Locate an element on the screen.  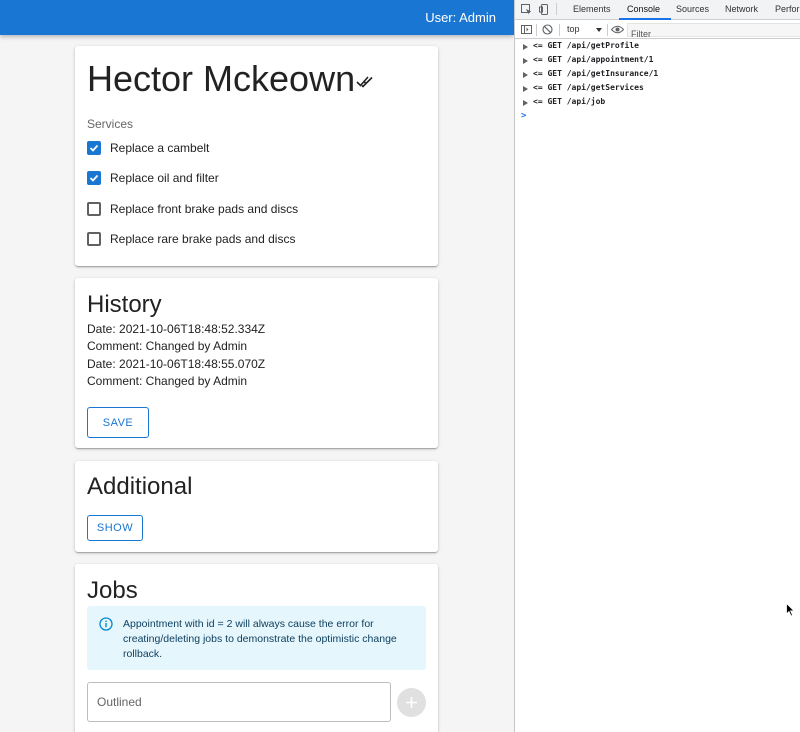
service-item-rear-brakes: Replace rare brake pads and discs is located at coordinates (191, 239).